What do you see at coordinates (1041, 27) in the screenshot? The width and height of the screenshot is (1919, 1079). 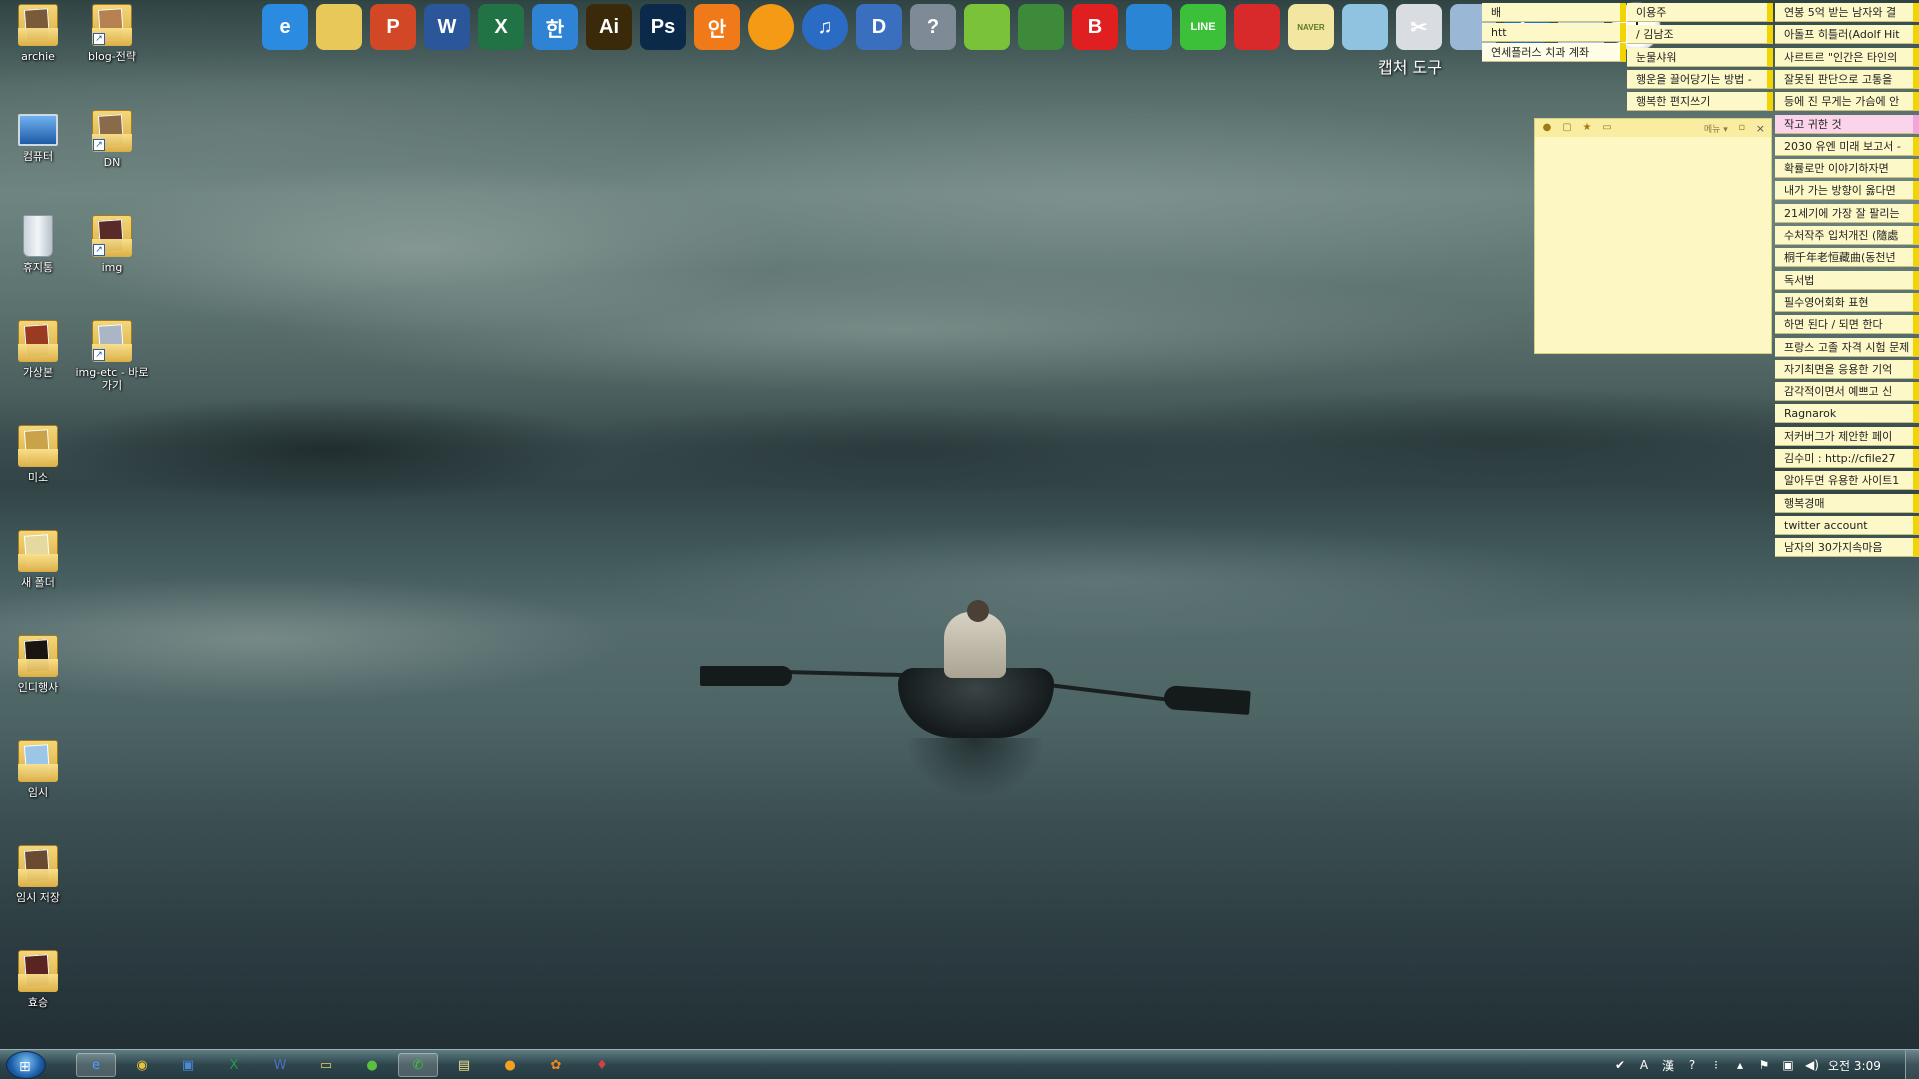 I see `evernote-icon` at bounding box center [1041, 27].